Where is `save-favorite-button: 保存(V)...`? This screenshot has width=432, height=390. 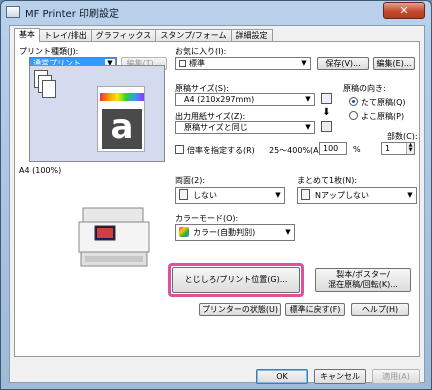
save-favorite-button: 保存(V)... is located at coordinates (343, 63).